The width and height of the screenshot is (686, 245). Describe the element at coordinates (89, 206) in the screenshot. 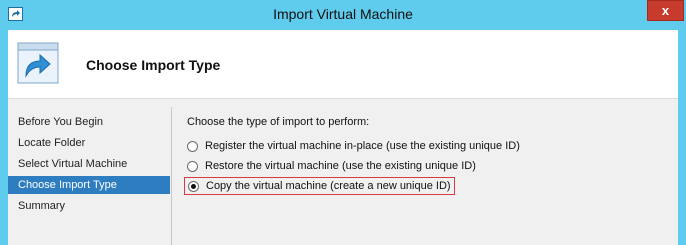

I see `sidebar-item-summary: Summary` at that location.